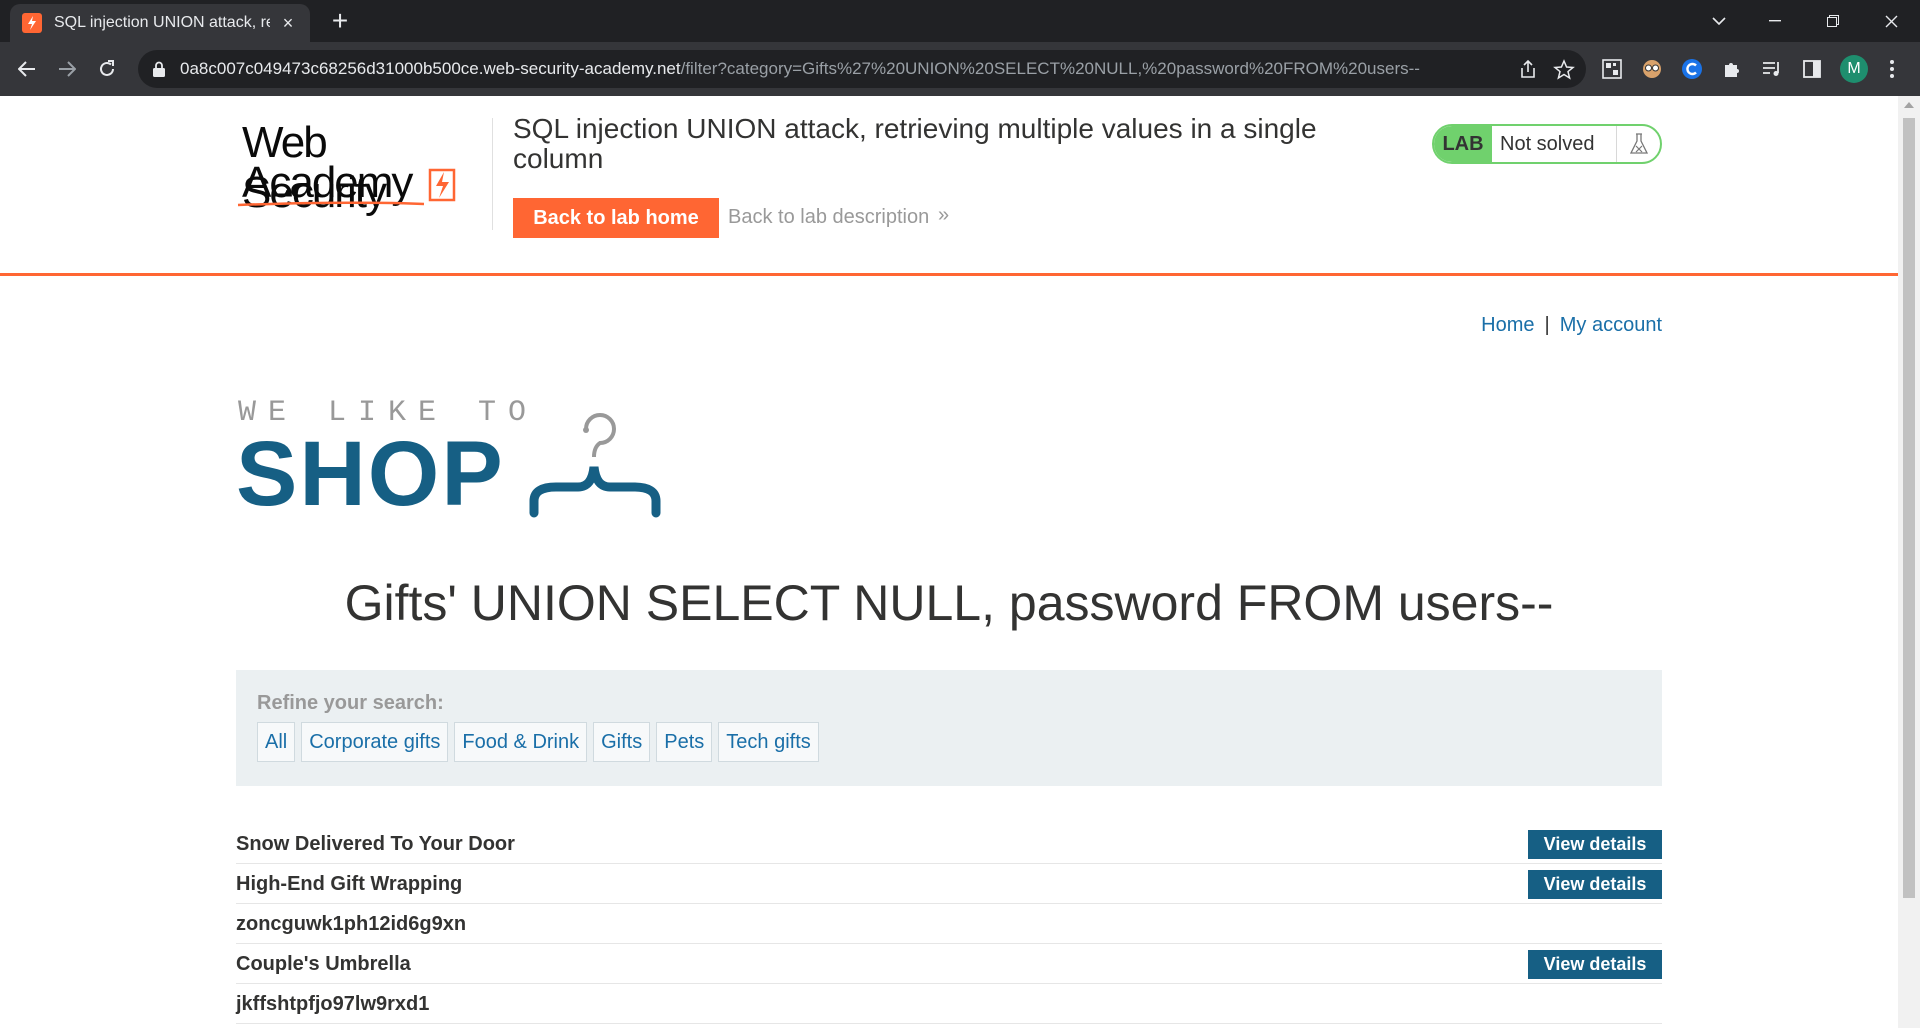  I want to click on filter-link-all: All, so click(276, 742).